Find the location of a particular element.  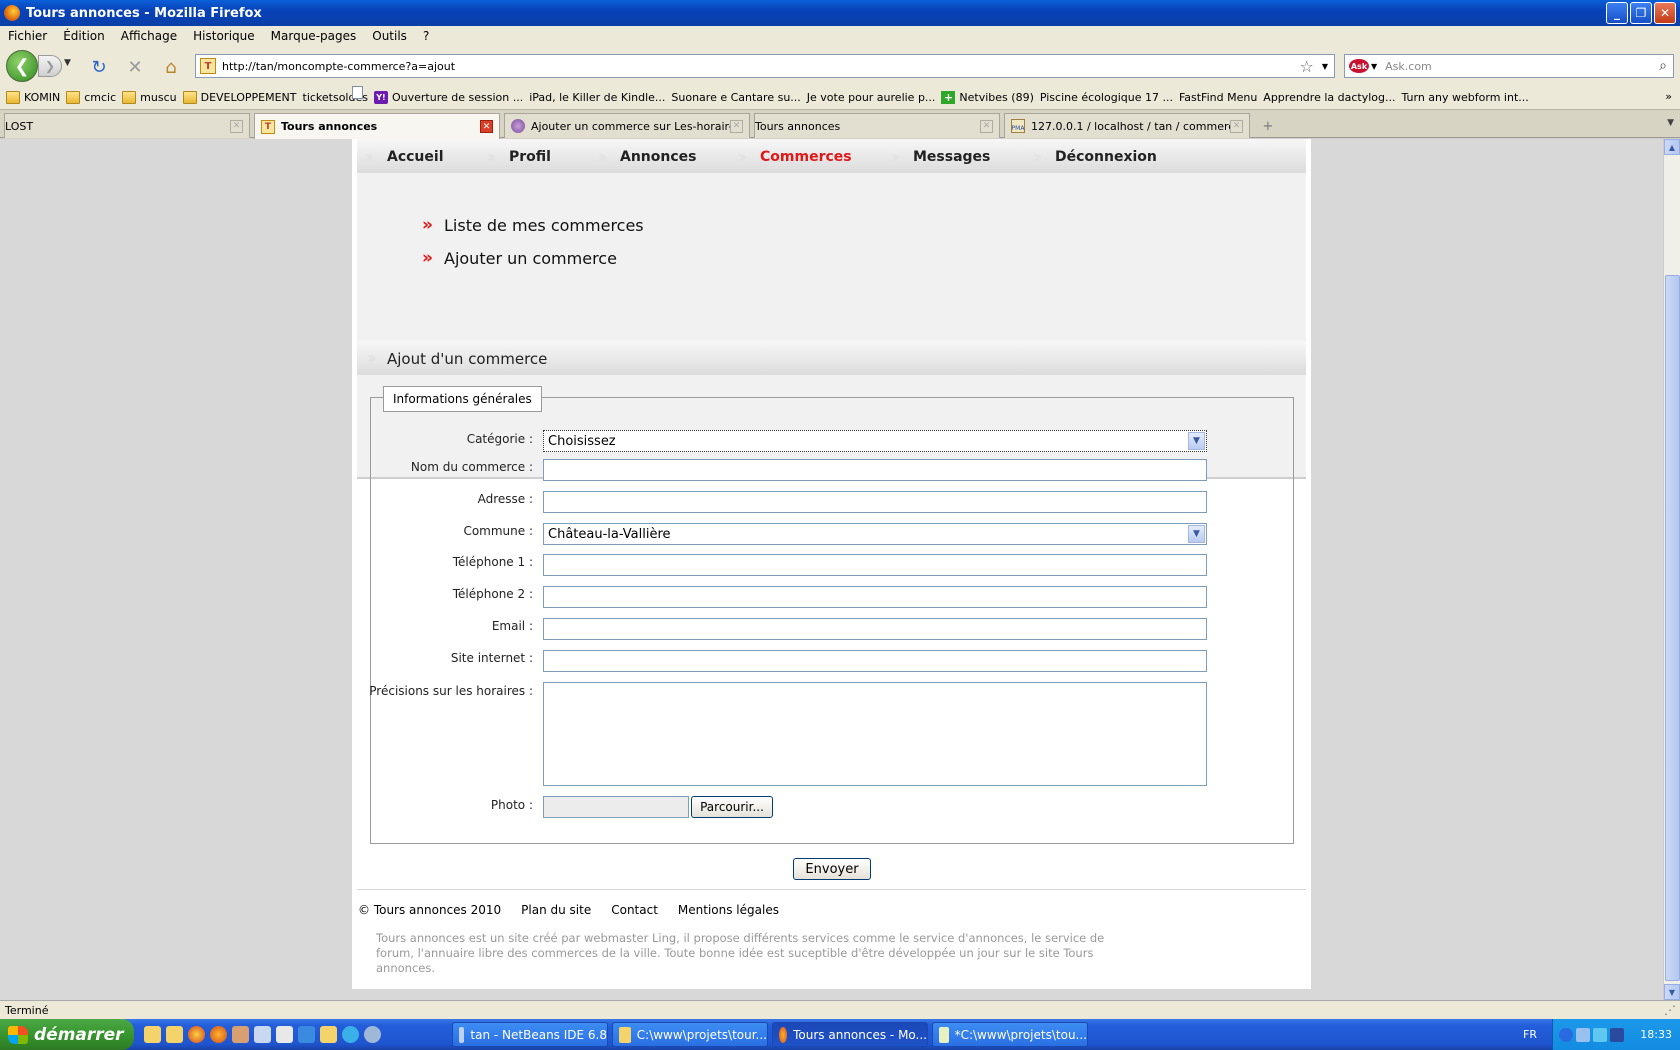

star-icon: ☆ is located at coordinates (1307, 66).